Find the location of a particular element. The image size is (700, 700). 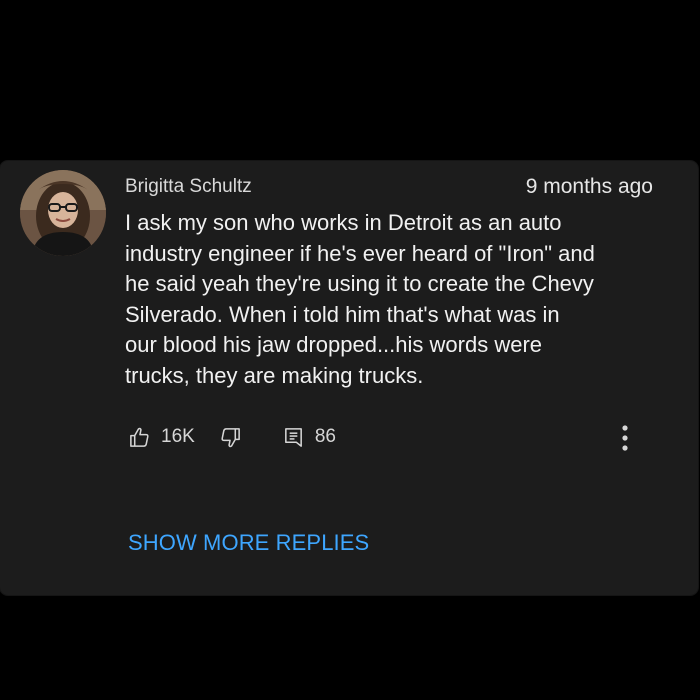

reply-button: 86 is located at coordinates (309, 437).